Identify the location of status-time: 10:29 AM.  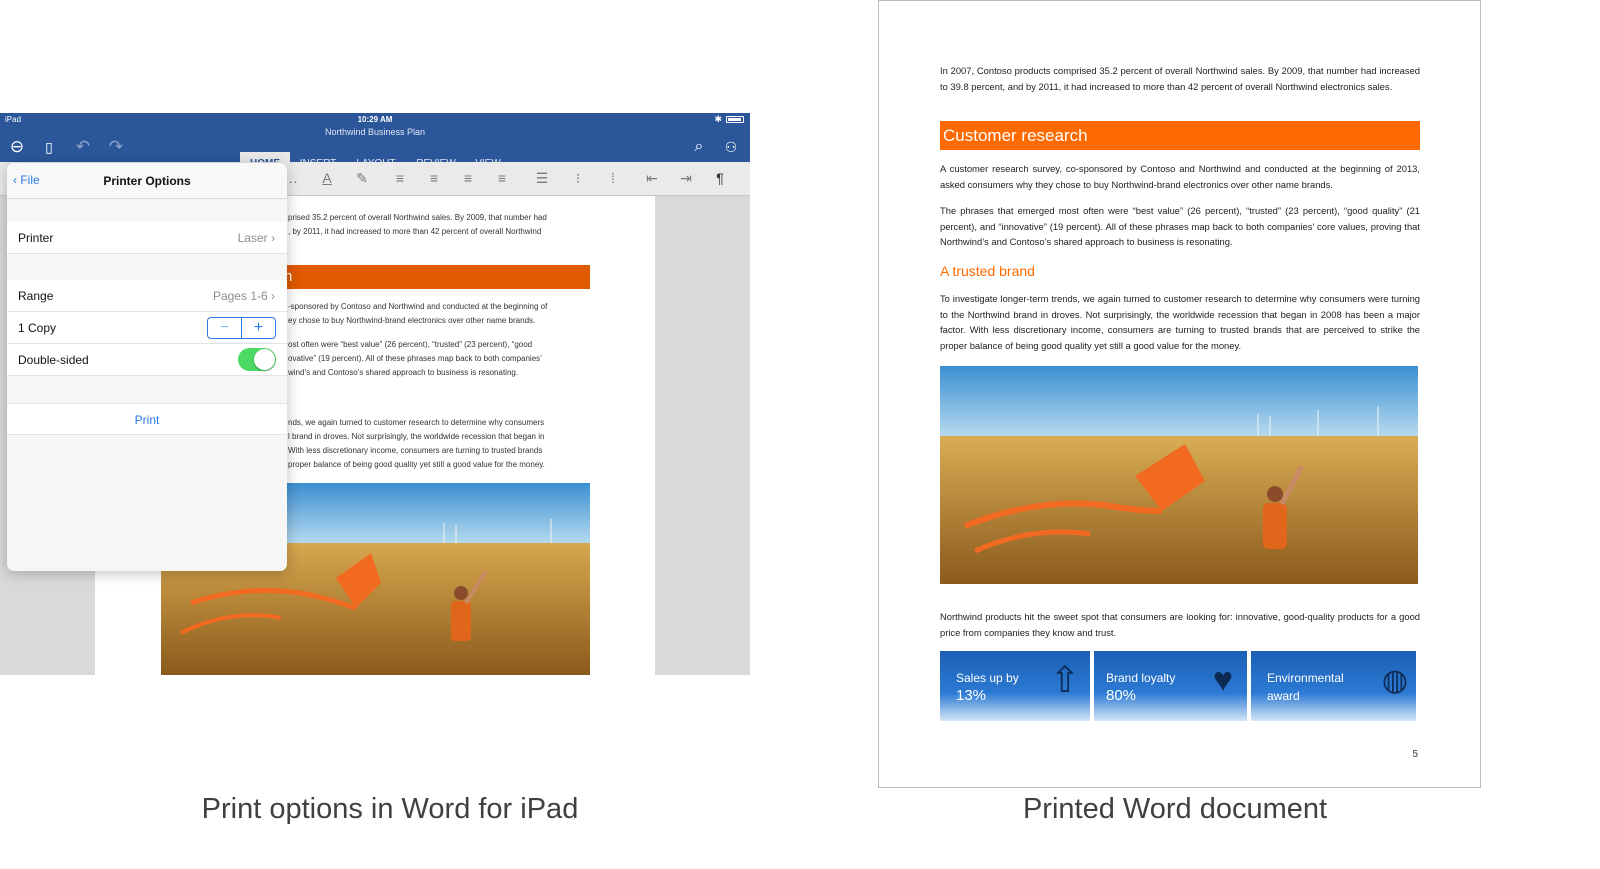
(375, 119).